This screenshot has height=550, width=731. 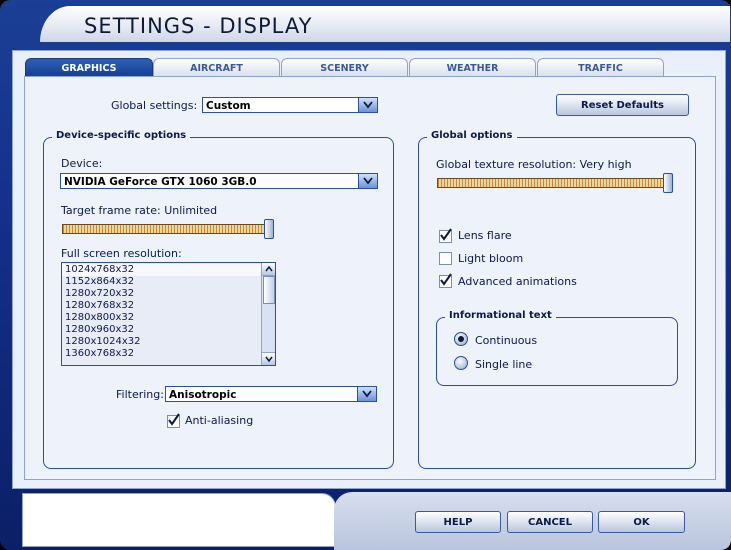 What do you see at coordinates (168, 270) in the screenshot?
I see `list-item: 1024x768x32` at bounding box center [168, 270].